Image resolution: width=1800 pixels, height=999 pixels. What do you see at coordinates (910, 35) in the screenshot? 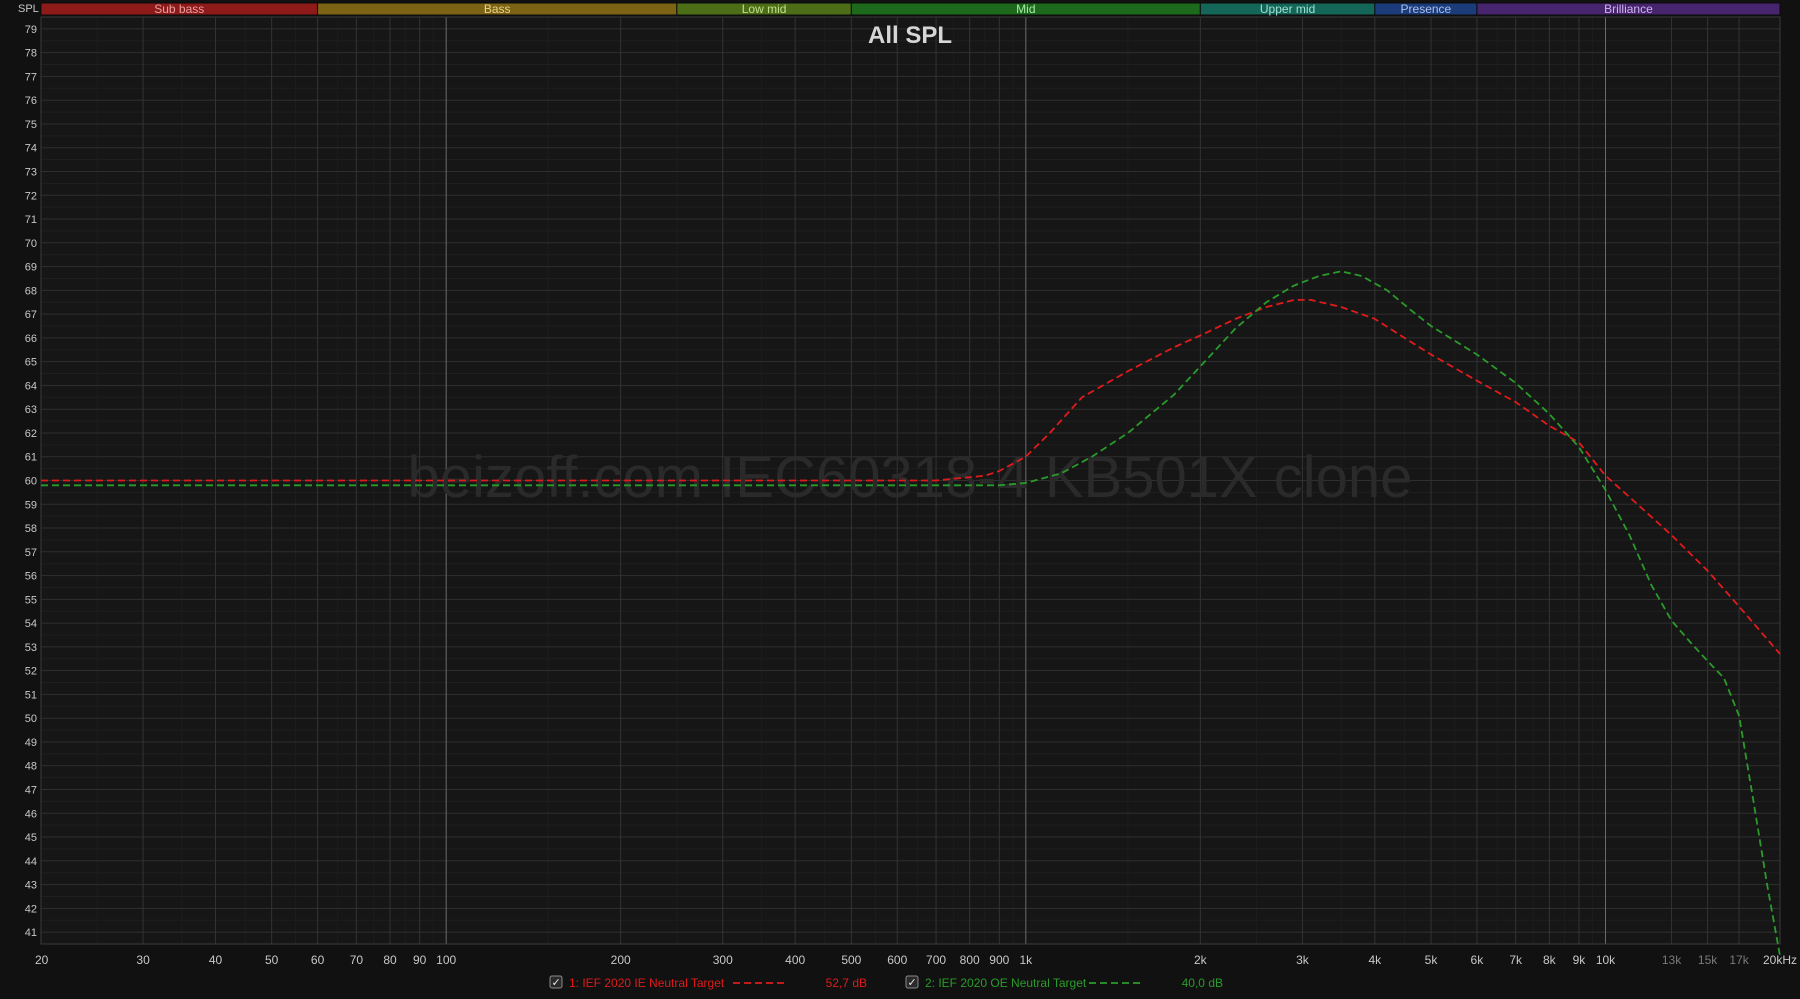
I see `chart-title: All SPL` at bounding box center [910, 35].